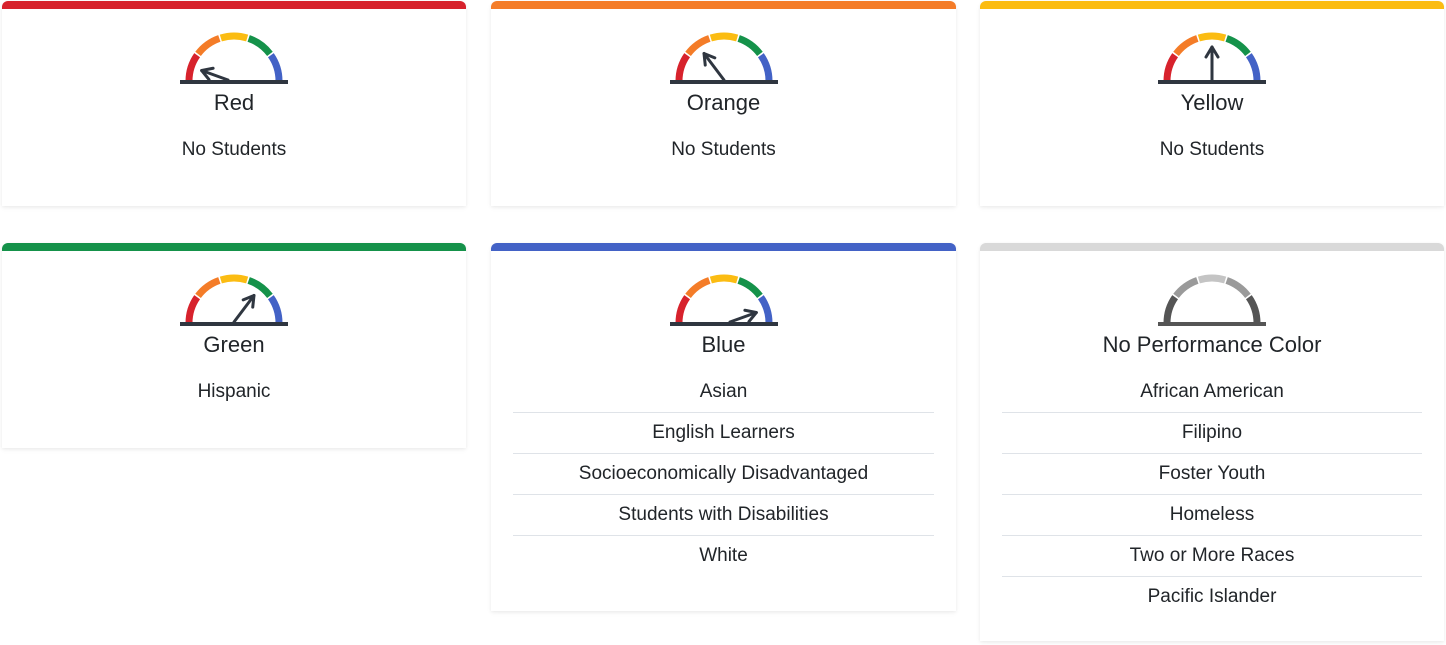  What do you see at coordinates (723, 58) in the screenshot?
I see `gauge-orange-icon` at bounding box center [723, 58].